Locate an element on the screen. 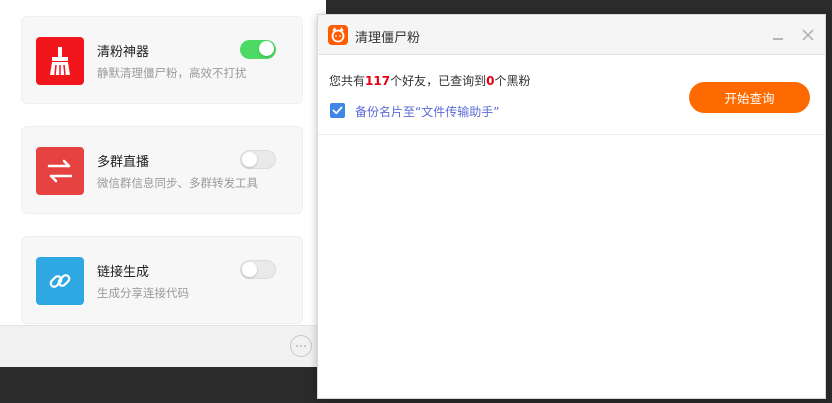 Image resolution: width=832 pixels, height=403 pixels. feature-card-link-generator: 链接生成 生成分享连接代码 is located at coordinates (162, 280).